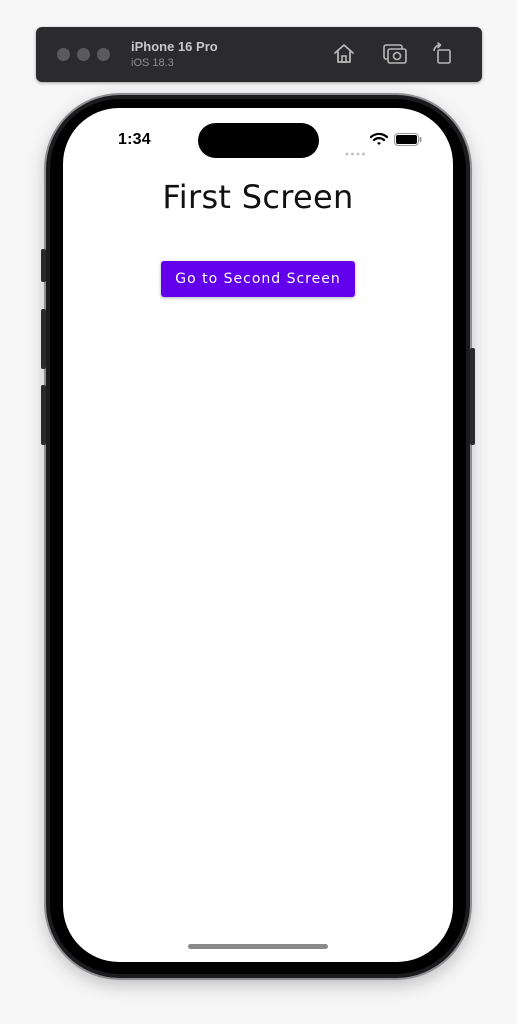 Image resolution: width=517 pixels, height=1024 pixels. What do you see at coordinates (152, 63) in the screenshot?
I see `device-os-version: iOS 18.3` at bounding box center [152, 63].